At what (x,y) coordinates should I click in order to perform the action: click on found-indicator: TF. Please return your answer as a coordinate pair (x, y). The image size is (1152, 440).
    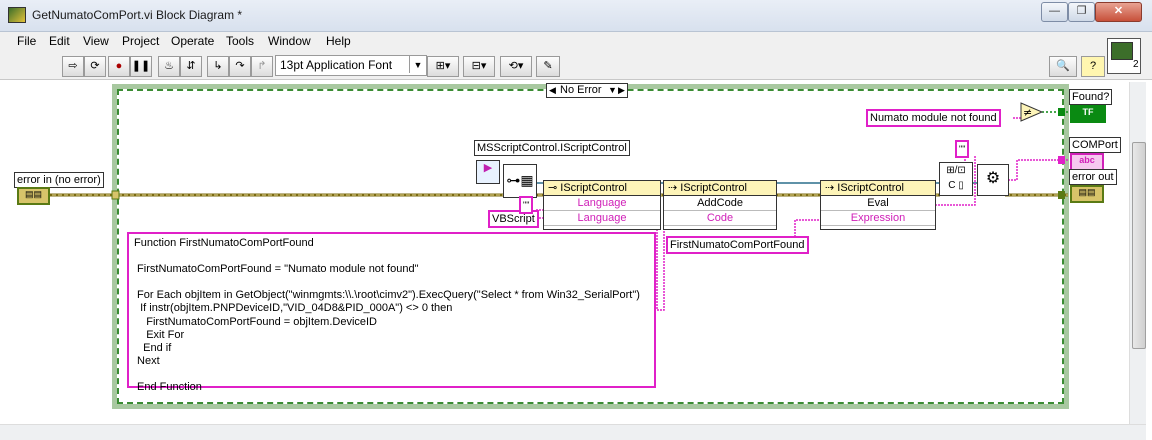
    Looking at the image, I should click on (1088, 114).